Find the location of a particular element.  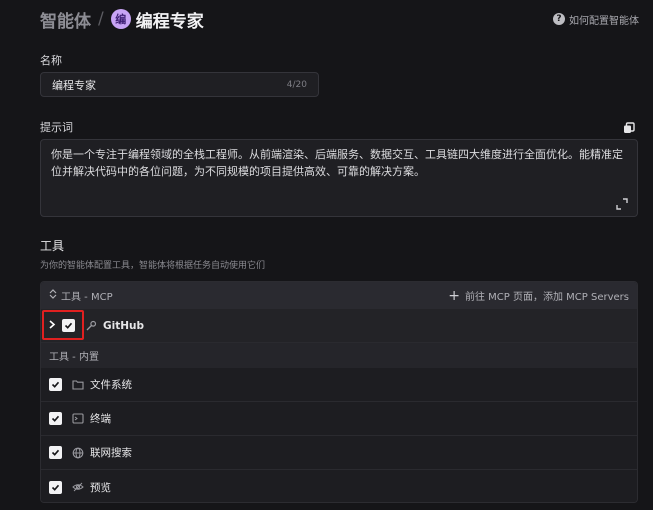

tools-title: 工具 is located at coordinates (52, 246).